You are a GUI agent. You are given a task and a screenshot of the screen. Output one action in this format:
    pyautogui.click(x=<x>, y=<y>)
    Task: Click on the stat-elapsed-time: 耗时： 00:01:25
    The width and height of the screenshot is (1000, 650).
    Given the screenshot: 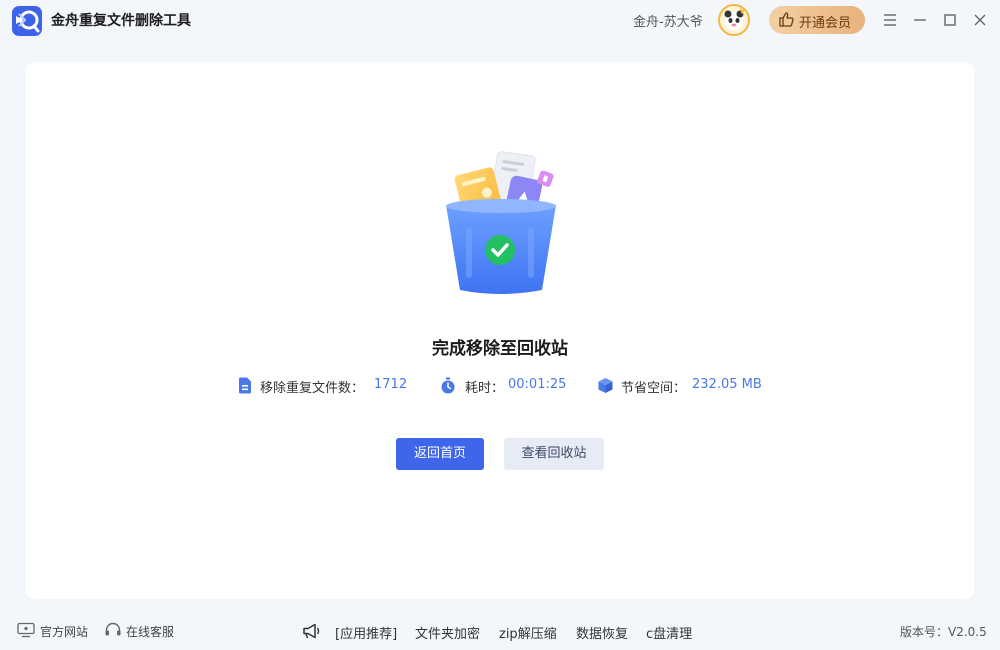 What is the action you would take?
    pyautogui.click(x=510, y=386)
    